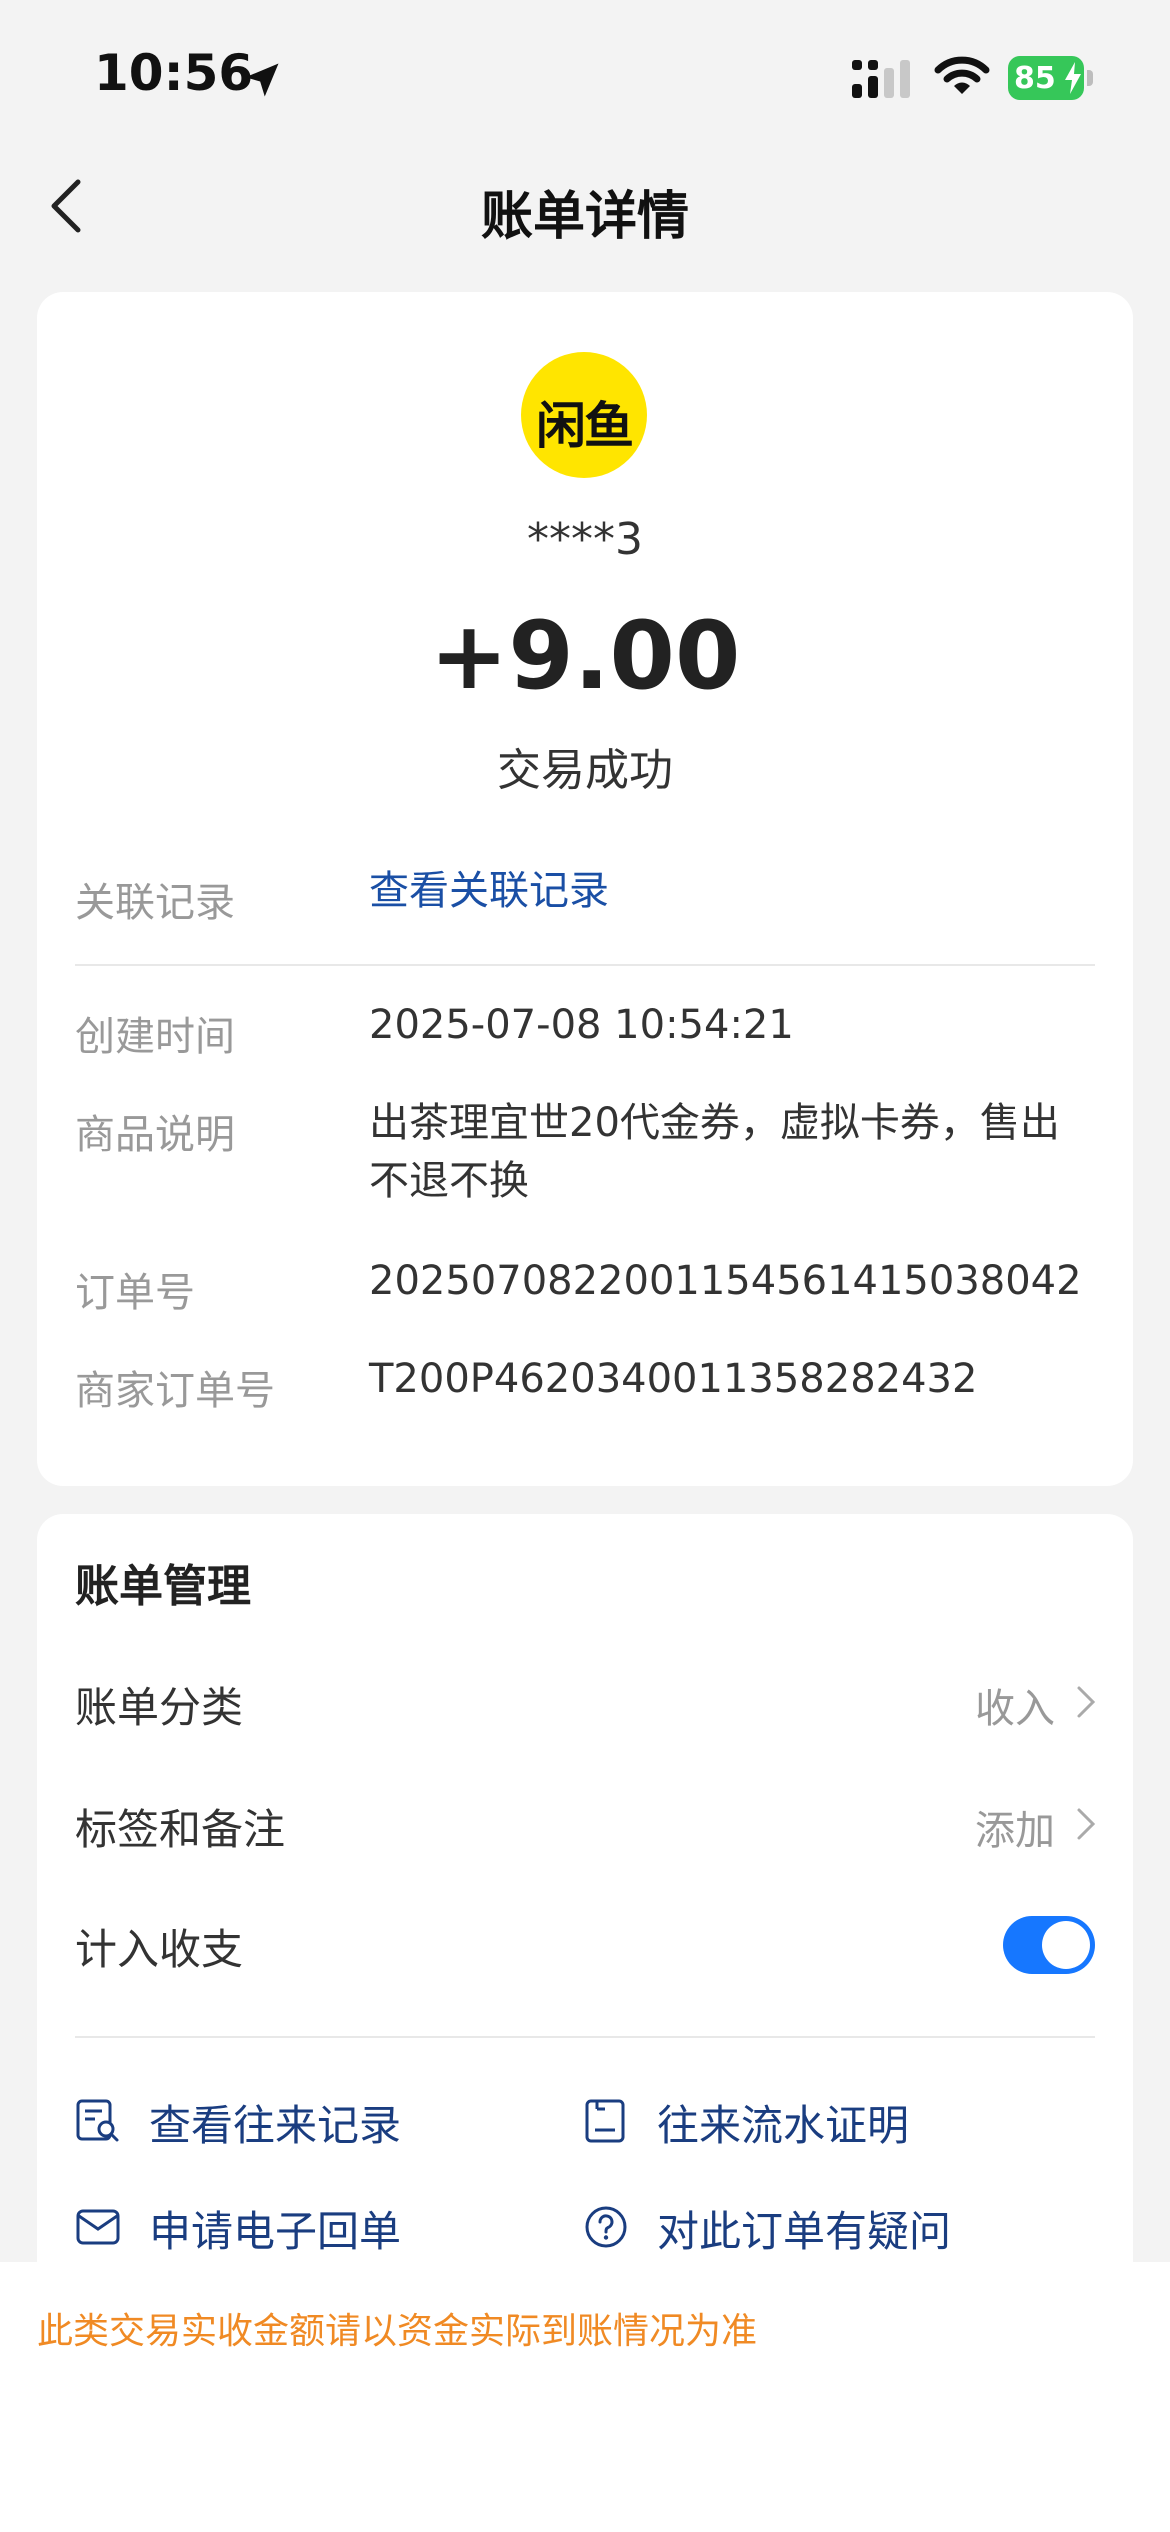 The height and width of the screenshot is (2532, 1170). Describe the element at coordinates (155, 903) in the screenshot. I see `related-records-label: 关联记录` at that location.